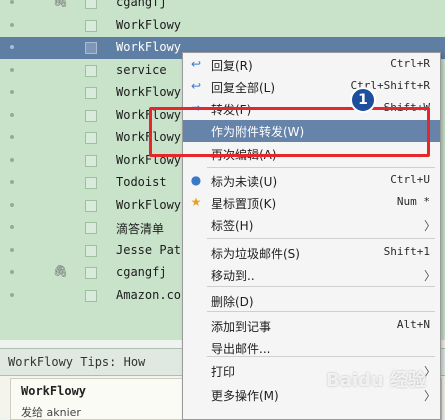  Describe the element at coordinates (311, 253) in the screenshot. I see `menu-item: 标为垃圾邮件(S) Shift+1` at that location.